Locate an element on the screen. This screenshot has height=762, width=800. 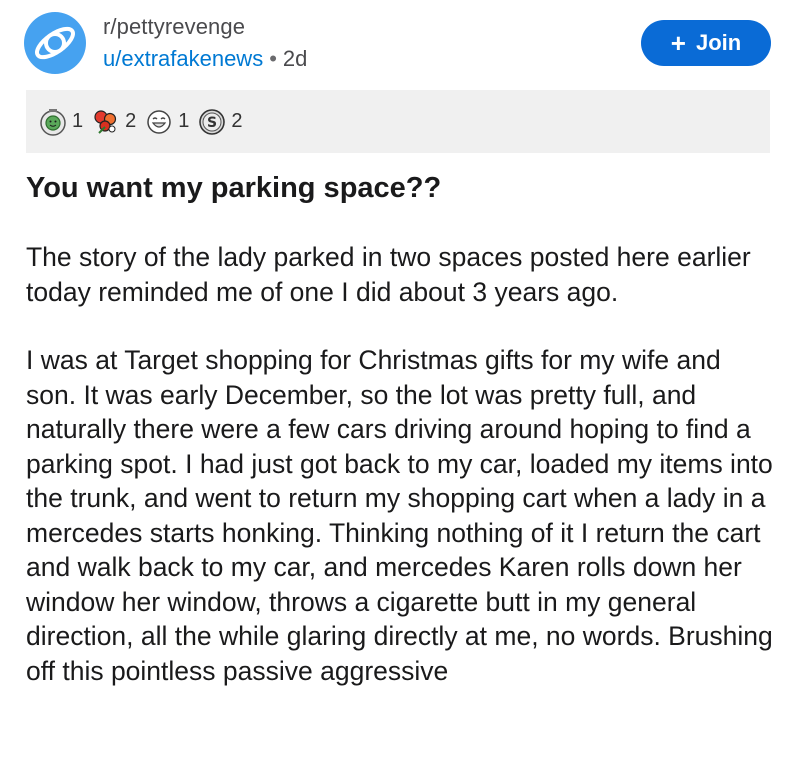
awards-bar: 1 2 1 S 2 is located at coordinates (398, 121).